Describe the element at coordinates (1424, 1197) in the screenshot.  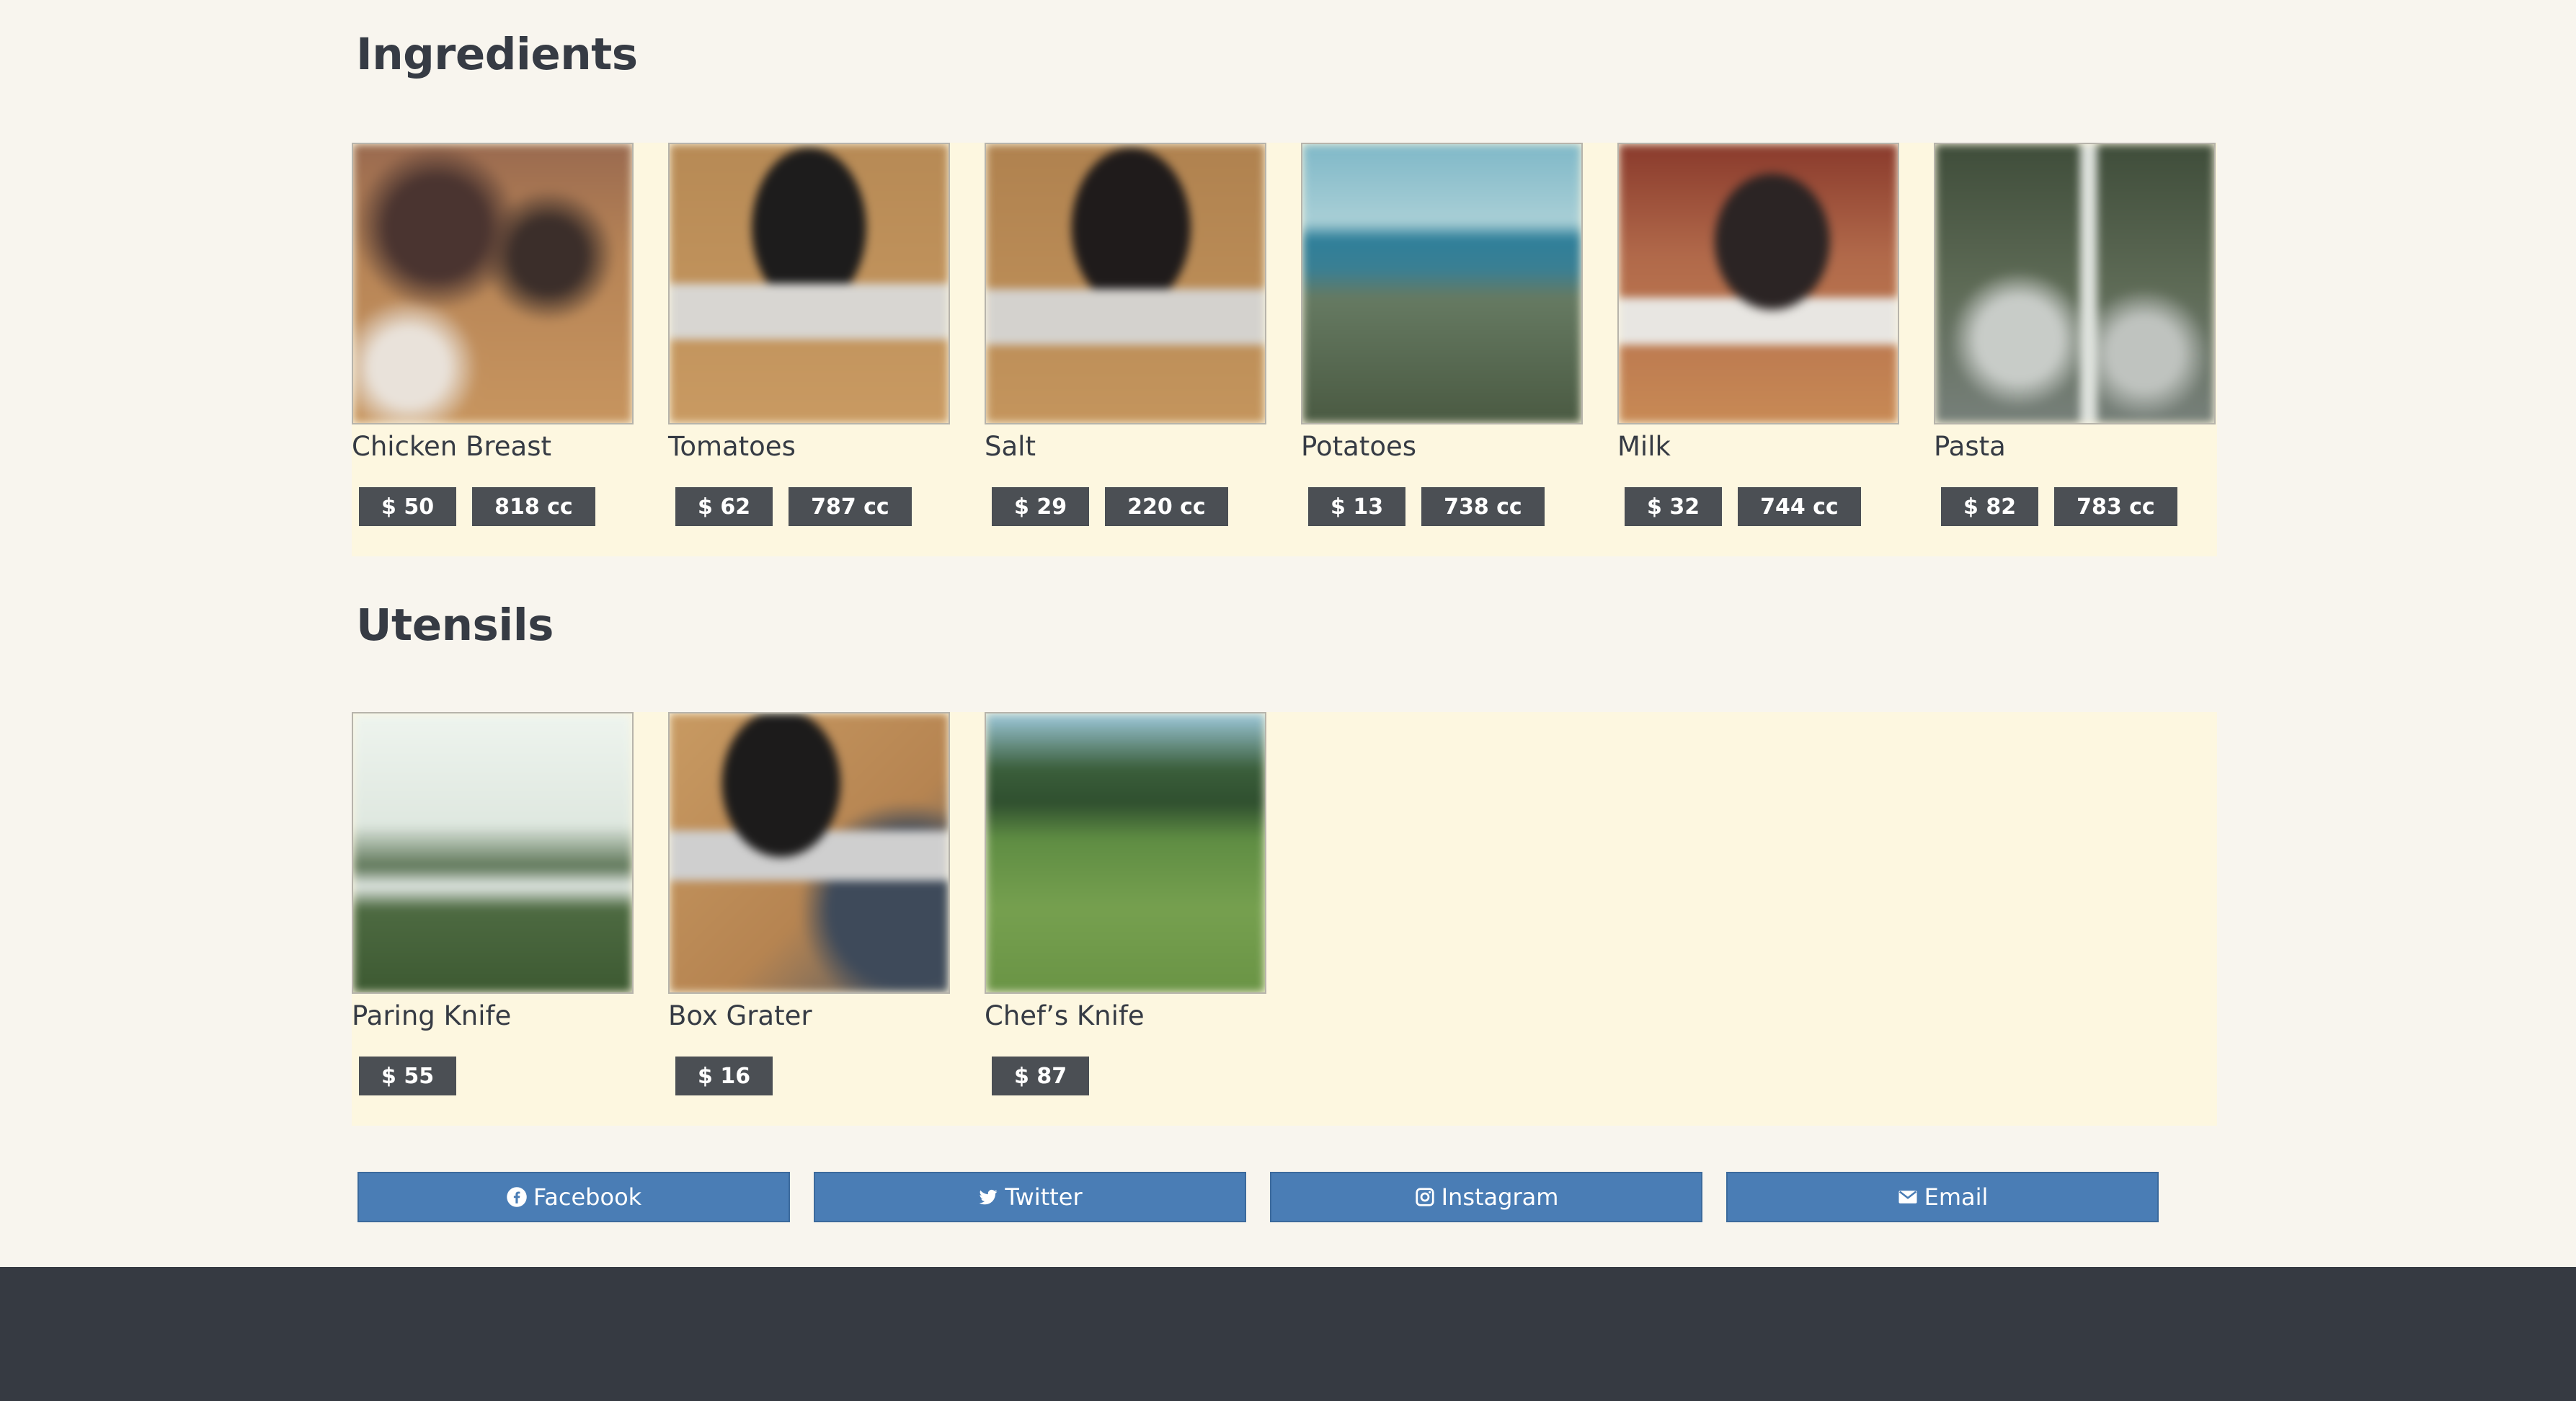
I see `instagram-icon` at that location.